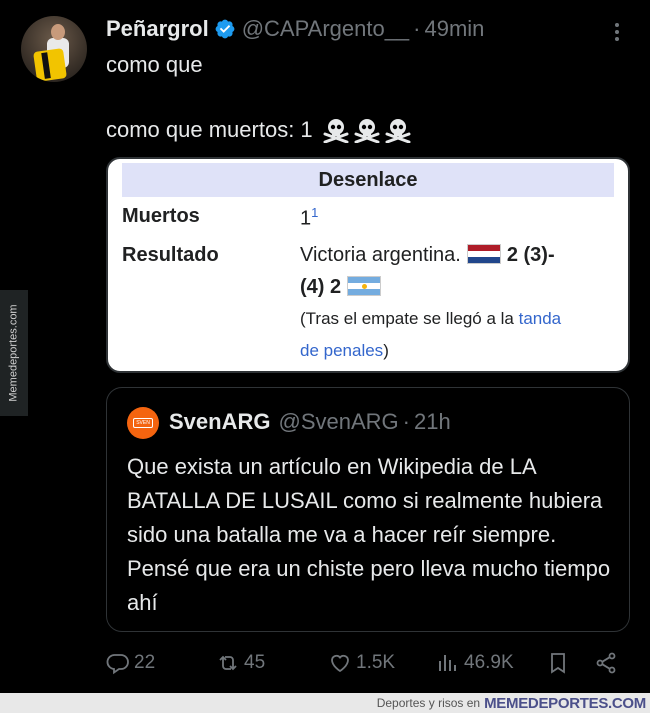 This screenshot has width=650, height=713. Describe the element at coordinates (306, 218) in the screenshot. I see `wiki-value-muertos-number: 1` at that location.